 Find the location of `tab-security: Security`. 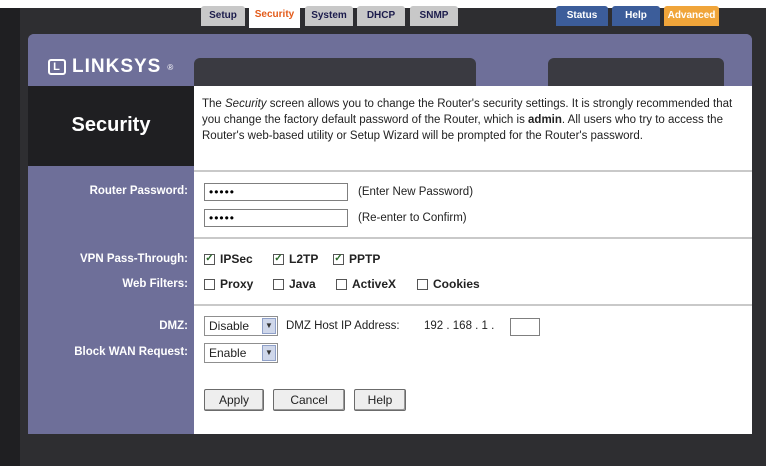

tab-security: Security is located at coordinates (274, 16).